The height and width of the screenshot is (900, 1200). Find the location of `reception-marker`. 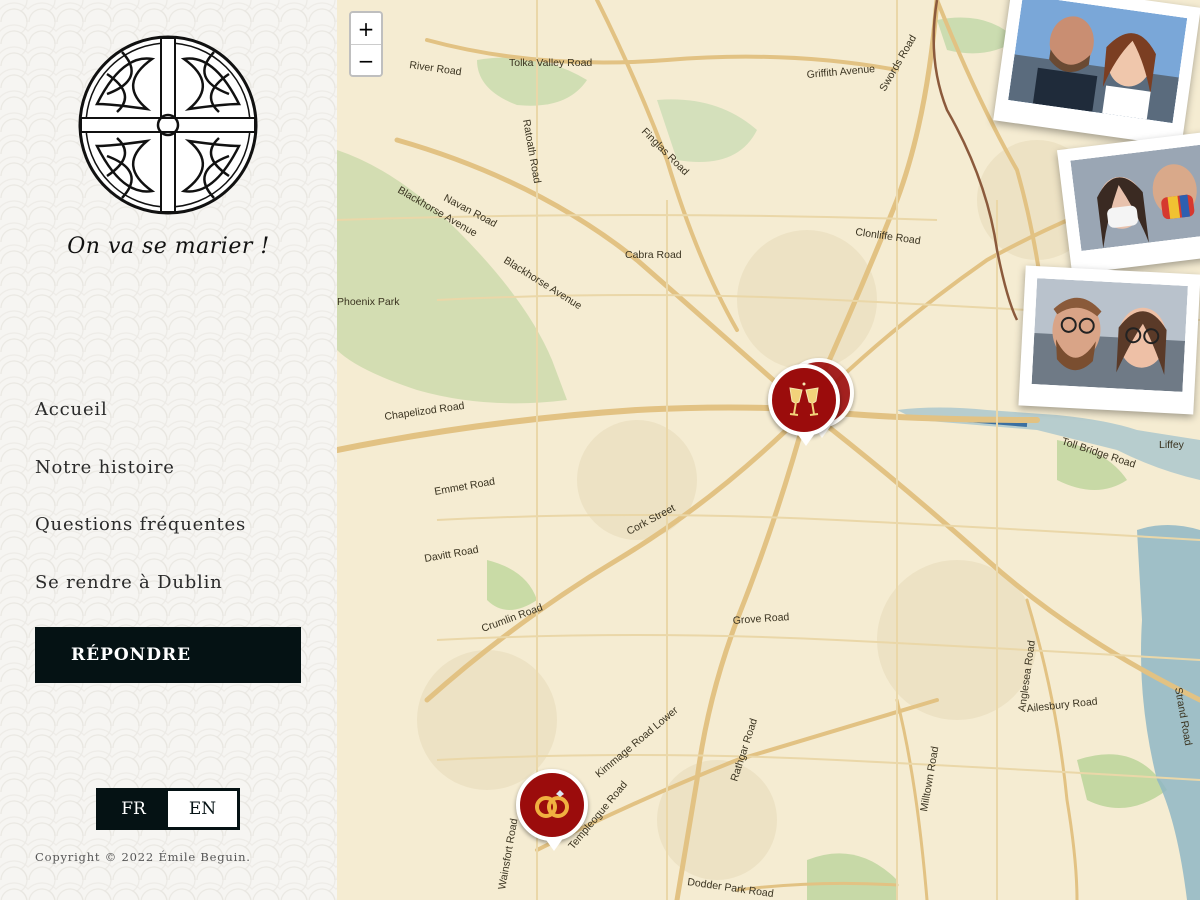

reception-marker is located at coordinates (804, 405).